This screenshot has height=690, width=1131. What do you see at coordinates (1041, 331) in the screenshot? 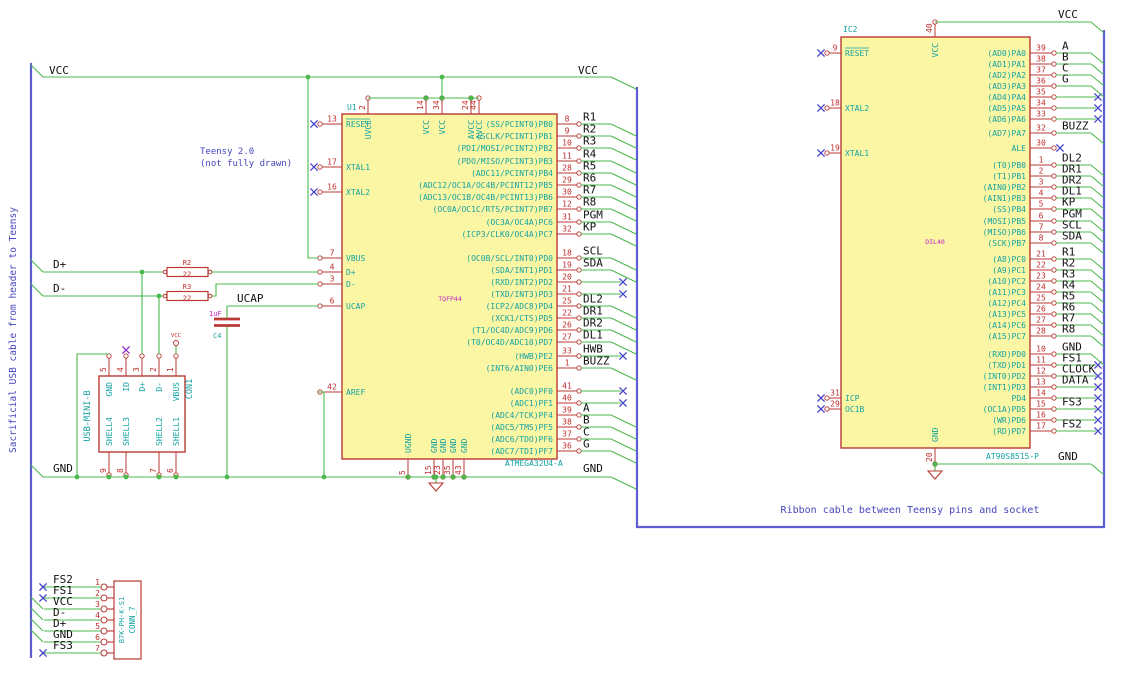
I see `pin-number: 28` at bounding box center [1041, 331].